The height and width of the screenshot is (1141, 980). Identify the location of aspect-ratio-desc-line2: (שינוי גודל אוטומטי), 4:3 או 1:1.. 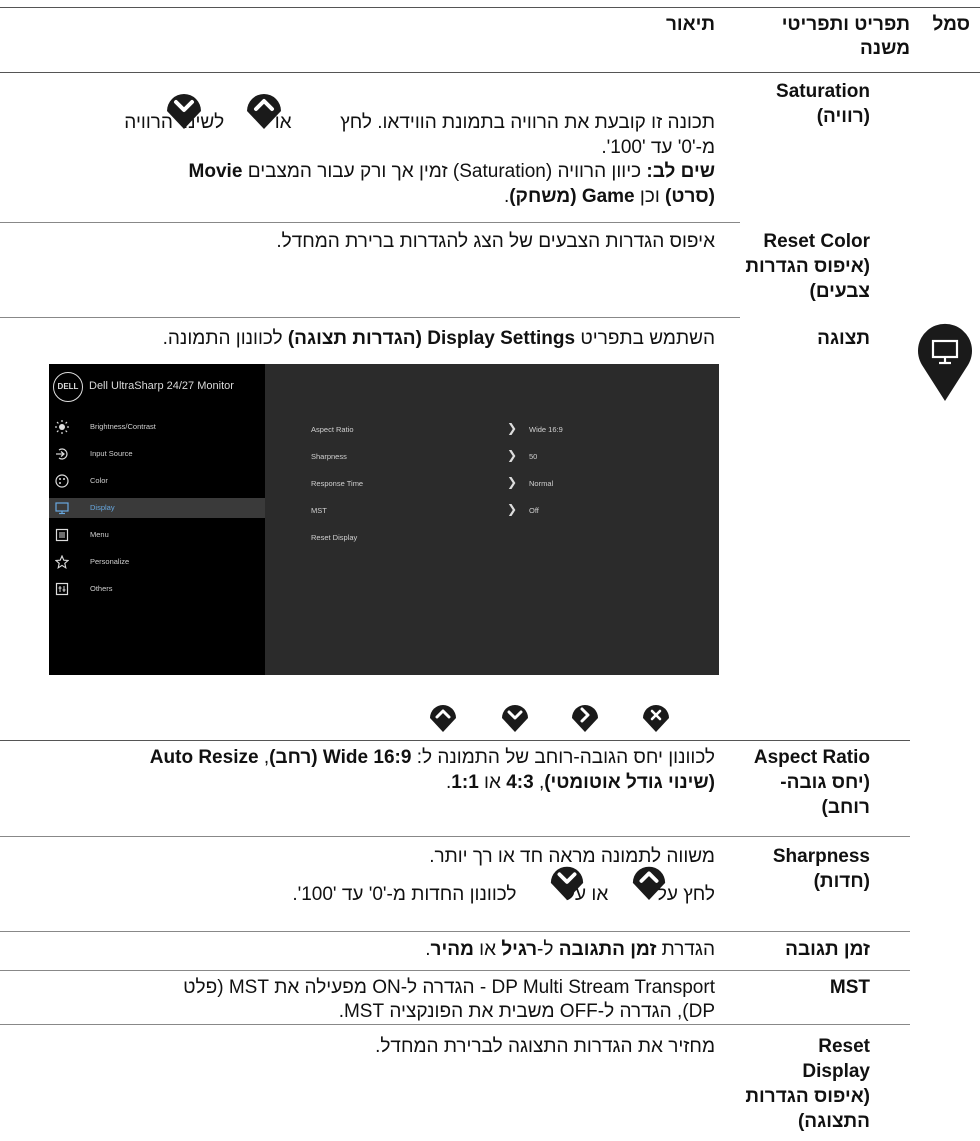
(580, 782).